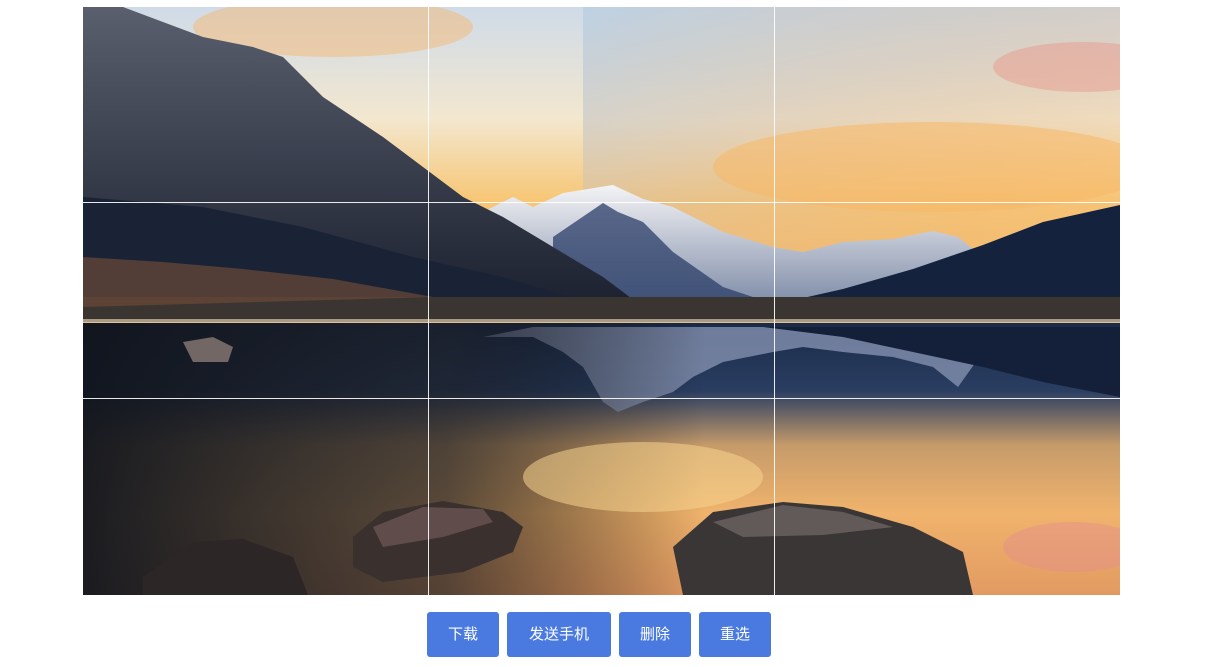  What do you see at coordinates (559, 634) in the screenshot?
I see `send-to-phone-button: 发送手机` at bounding box center [559, 634].